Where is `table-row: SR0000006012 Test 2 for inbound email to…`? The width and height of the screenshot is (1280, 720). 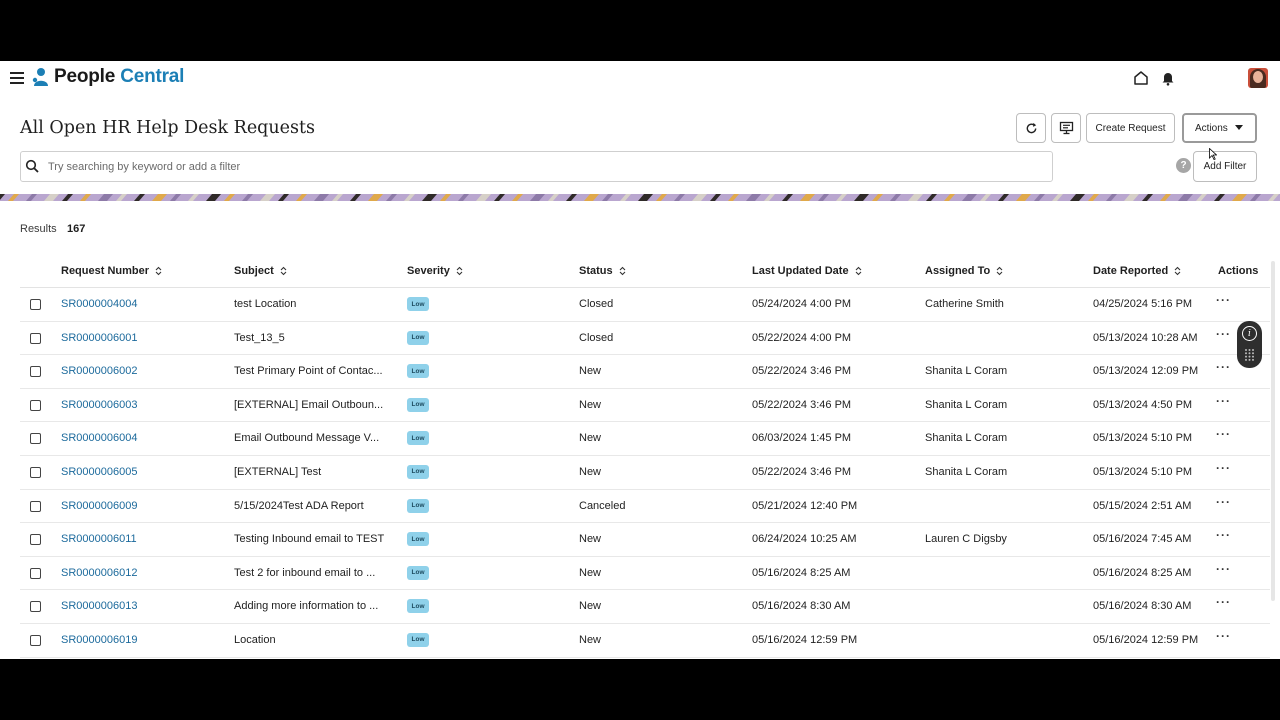
table-row: SR0000006012 Test 2 for inbound email to… is located at coordinates (645, 574).